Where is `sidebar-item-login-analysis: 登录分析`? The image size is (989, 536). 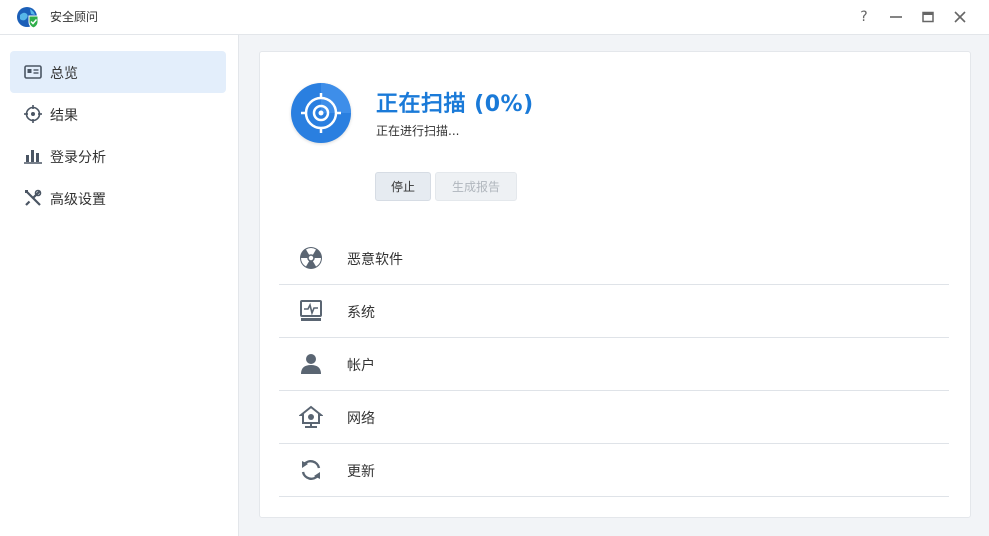
sidebar-item-login-analysis: 登录分析 is located at coordinates (118, 156).